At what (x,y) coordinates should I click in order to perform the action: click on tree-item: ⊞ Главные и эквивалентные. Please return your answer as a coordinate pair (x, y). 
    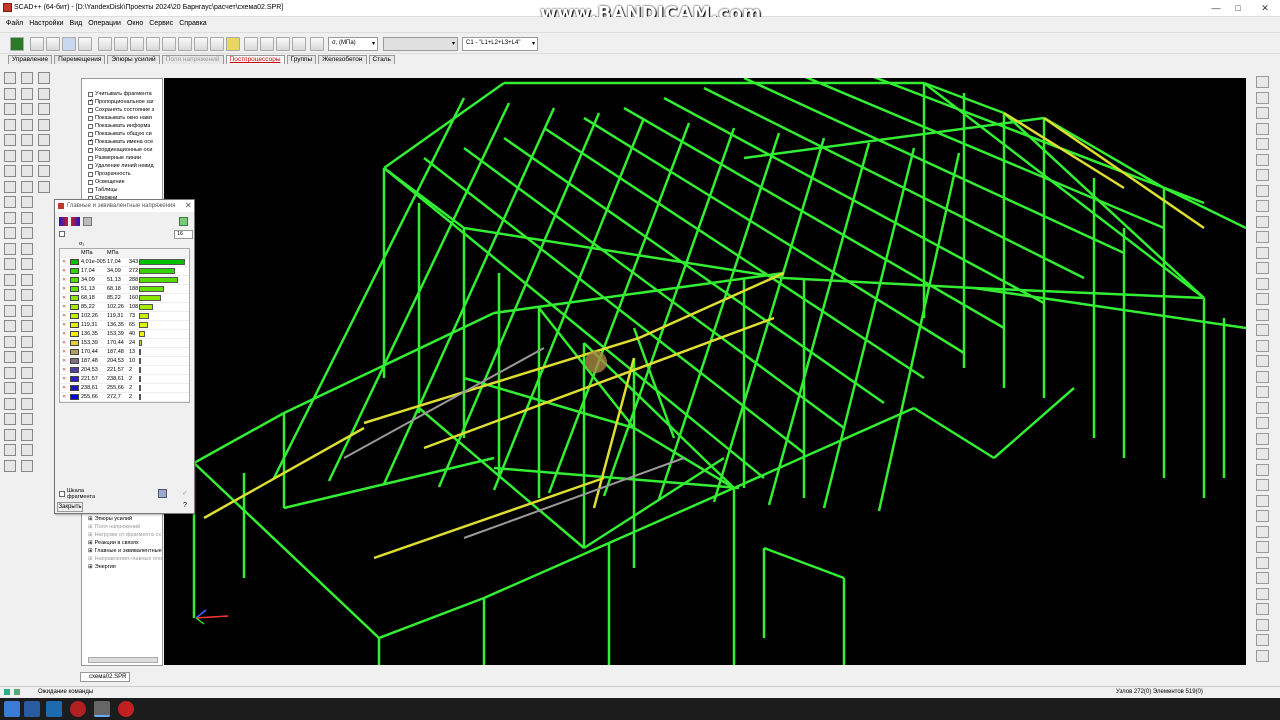
    Looking at the image, I should click on (125, 551).